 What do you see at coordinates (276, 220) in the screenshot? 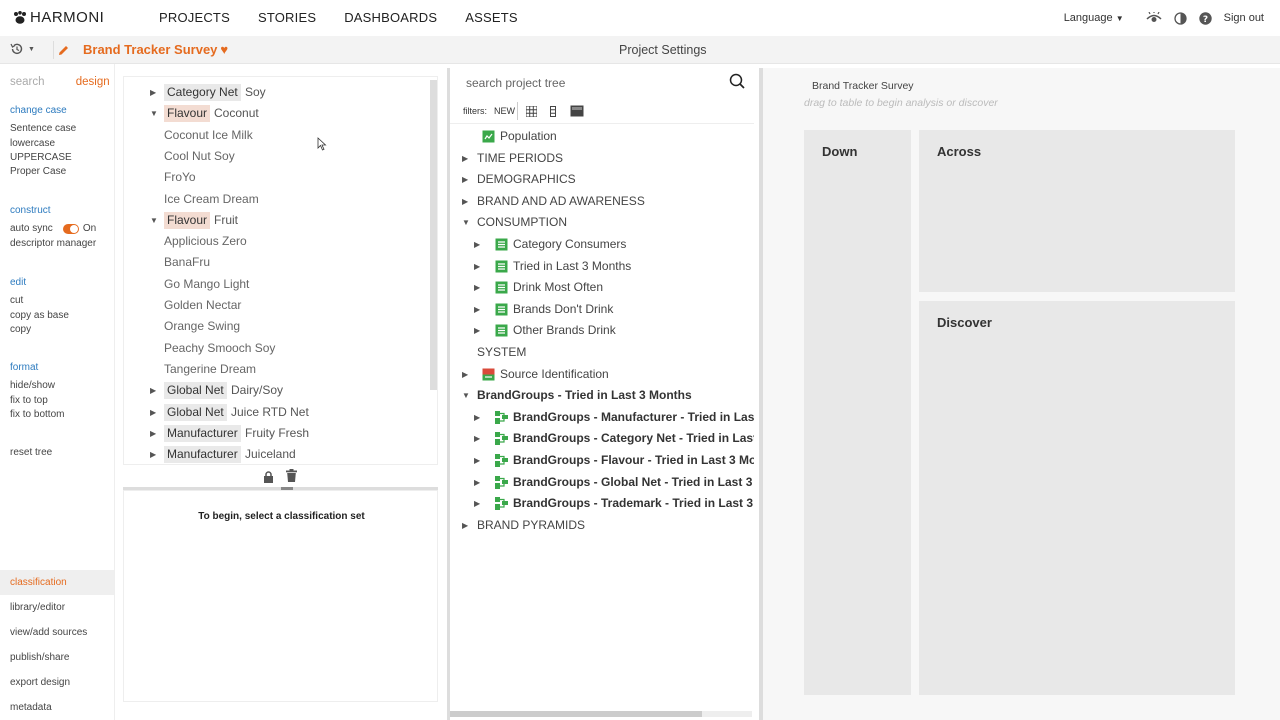
I see `classification-group: ▼ Flavour Fruit` at bounding box center [276, 220].